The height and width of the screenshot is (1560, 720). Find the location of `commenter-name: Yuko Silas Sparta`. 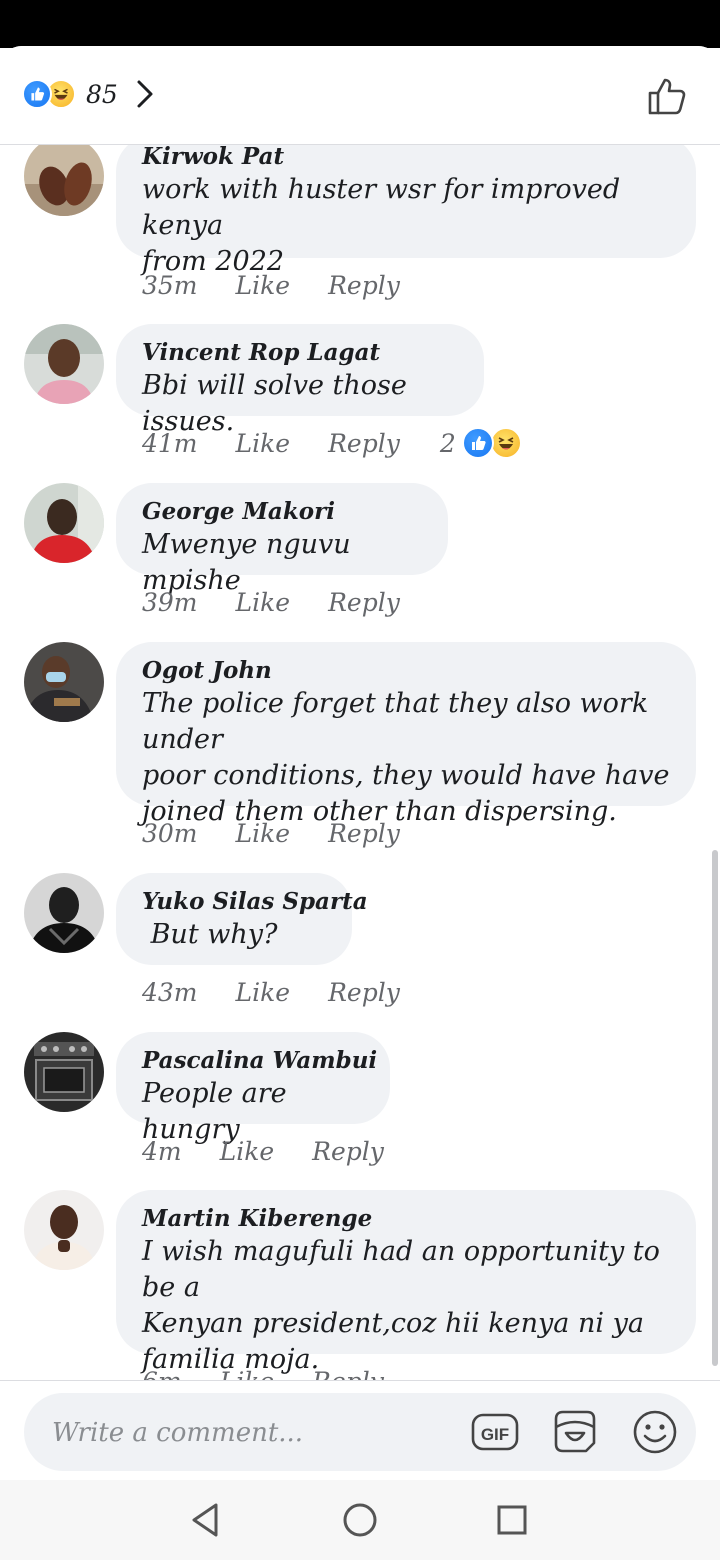

commenter-name: Yuko Silas Sparta is located at coordinates (255, 902).